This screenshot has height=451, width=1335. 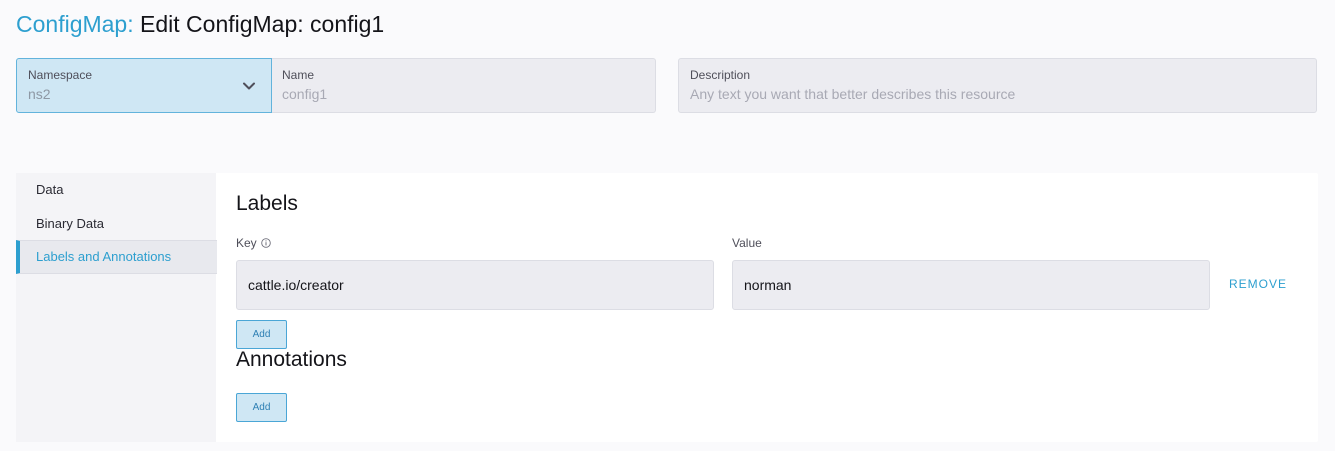 I want to click on page-title-text: Edit ConfigMap: config1, so click(x=262, y=24).